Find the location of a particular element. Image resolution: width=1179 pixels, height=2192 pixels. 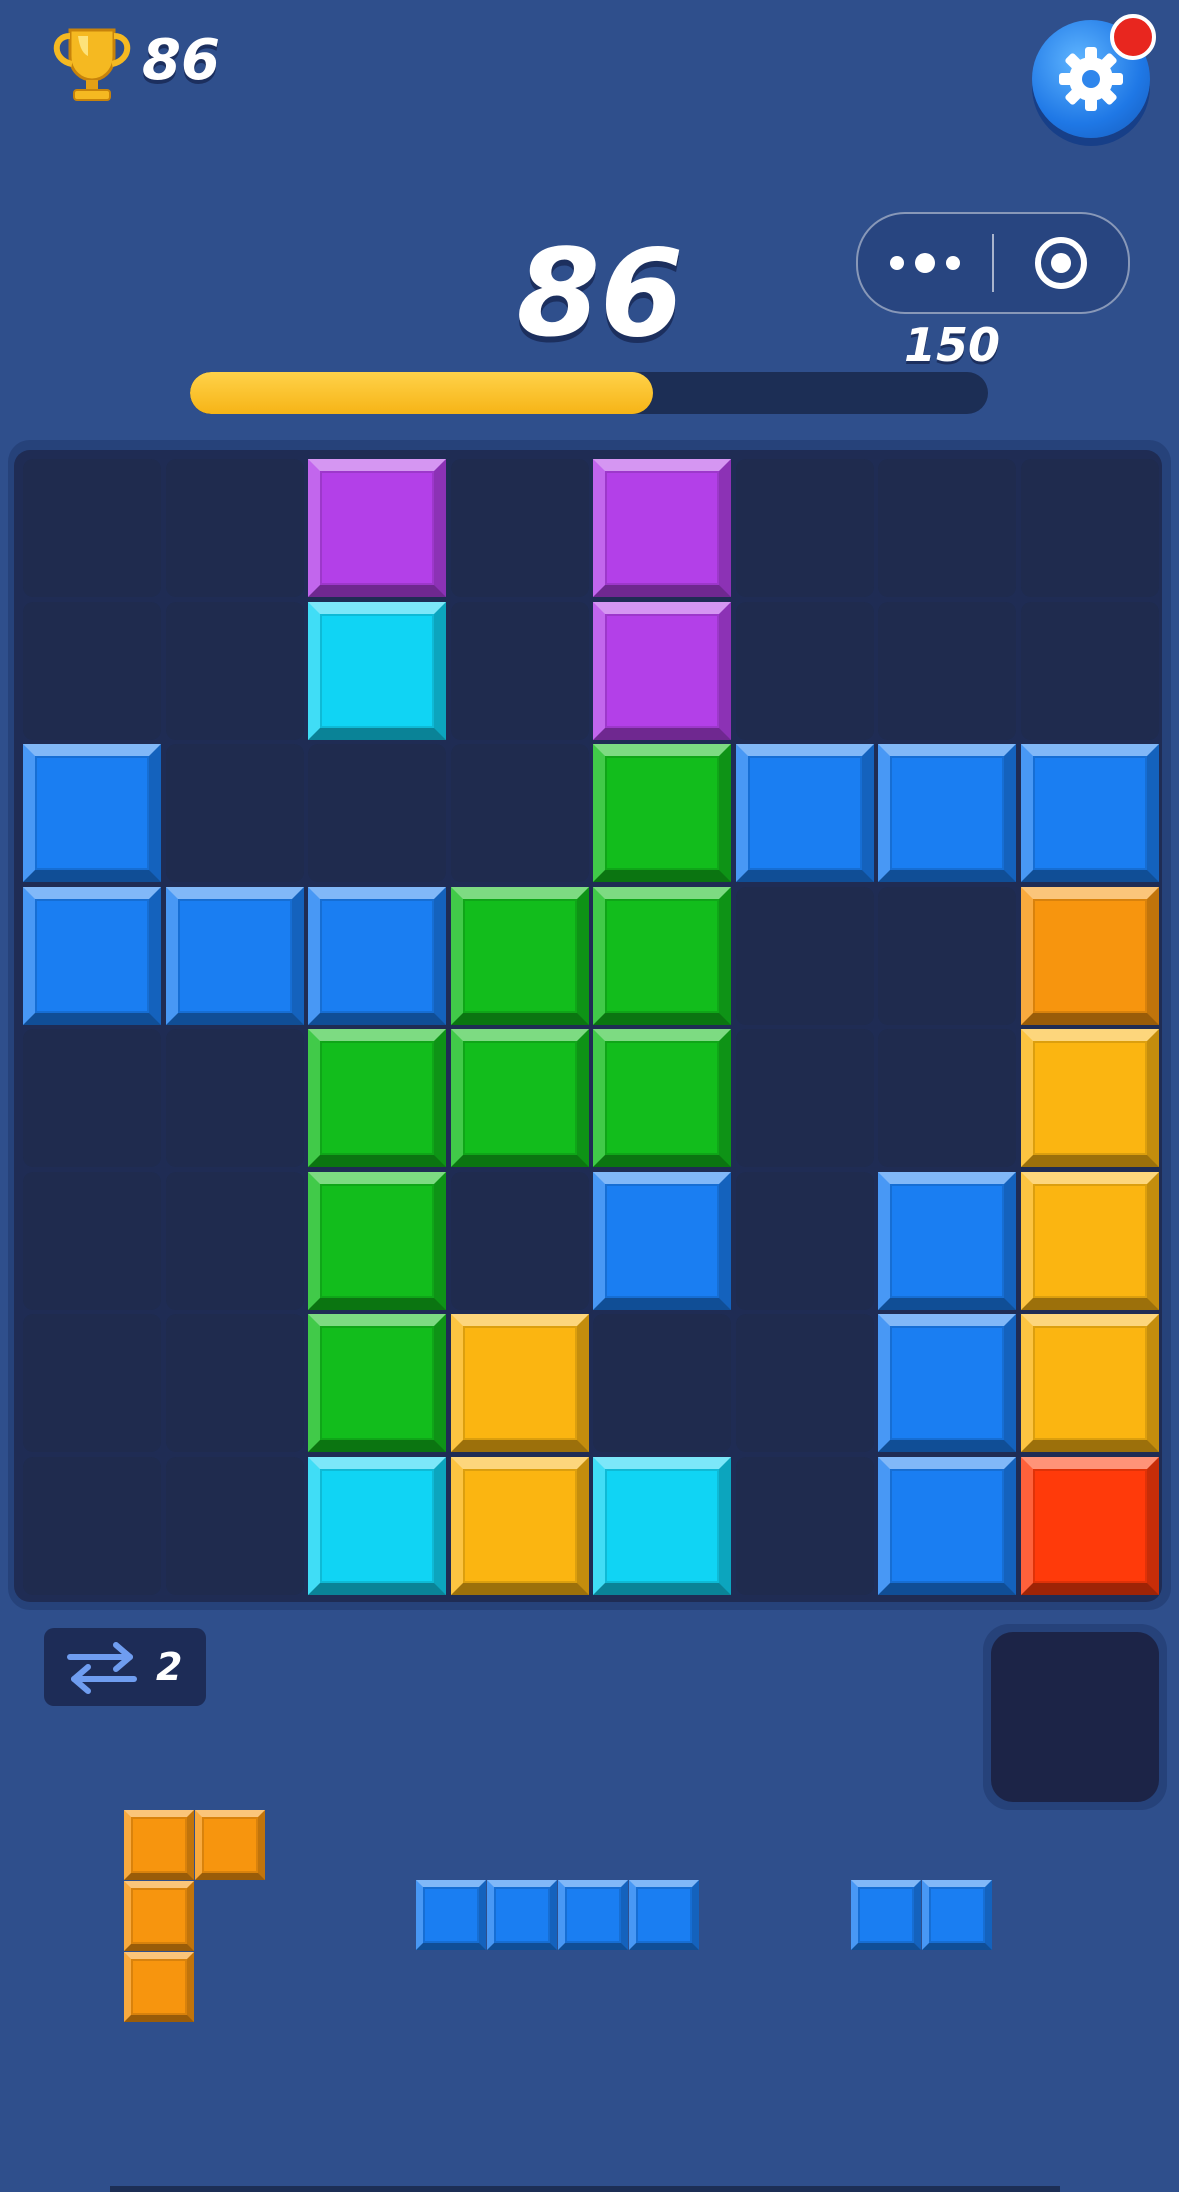

piece-i4-blue is located at coordinates (558, 1915).